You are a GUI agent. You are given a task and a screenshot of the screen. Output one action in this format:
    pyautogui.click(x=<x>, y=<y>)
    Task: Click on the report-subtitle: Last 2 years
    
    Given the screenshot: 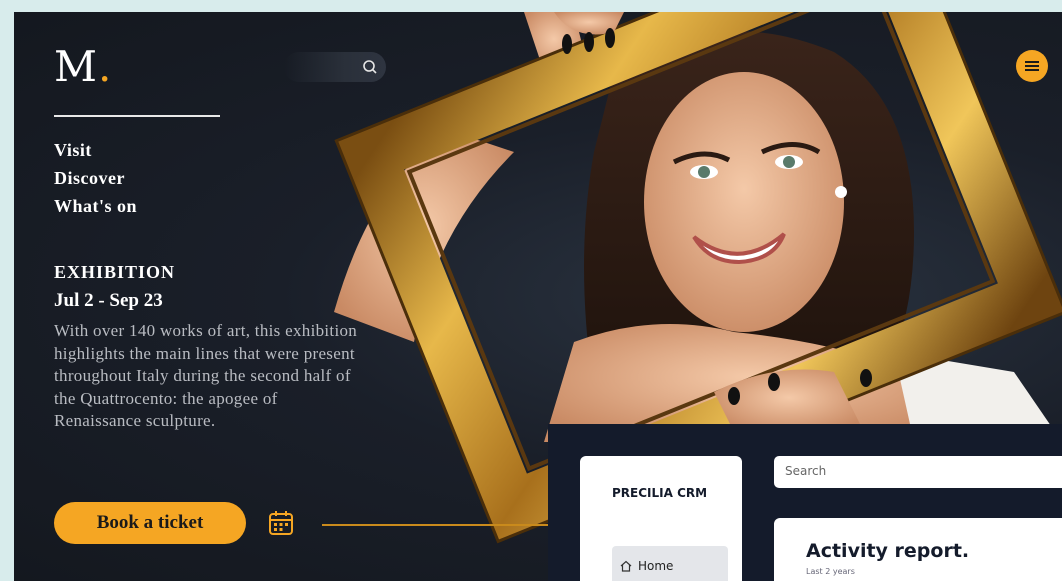 What is the action you would take?
    pyautogui.click(x=830, y=571)
    